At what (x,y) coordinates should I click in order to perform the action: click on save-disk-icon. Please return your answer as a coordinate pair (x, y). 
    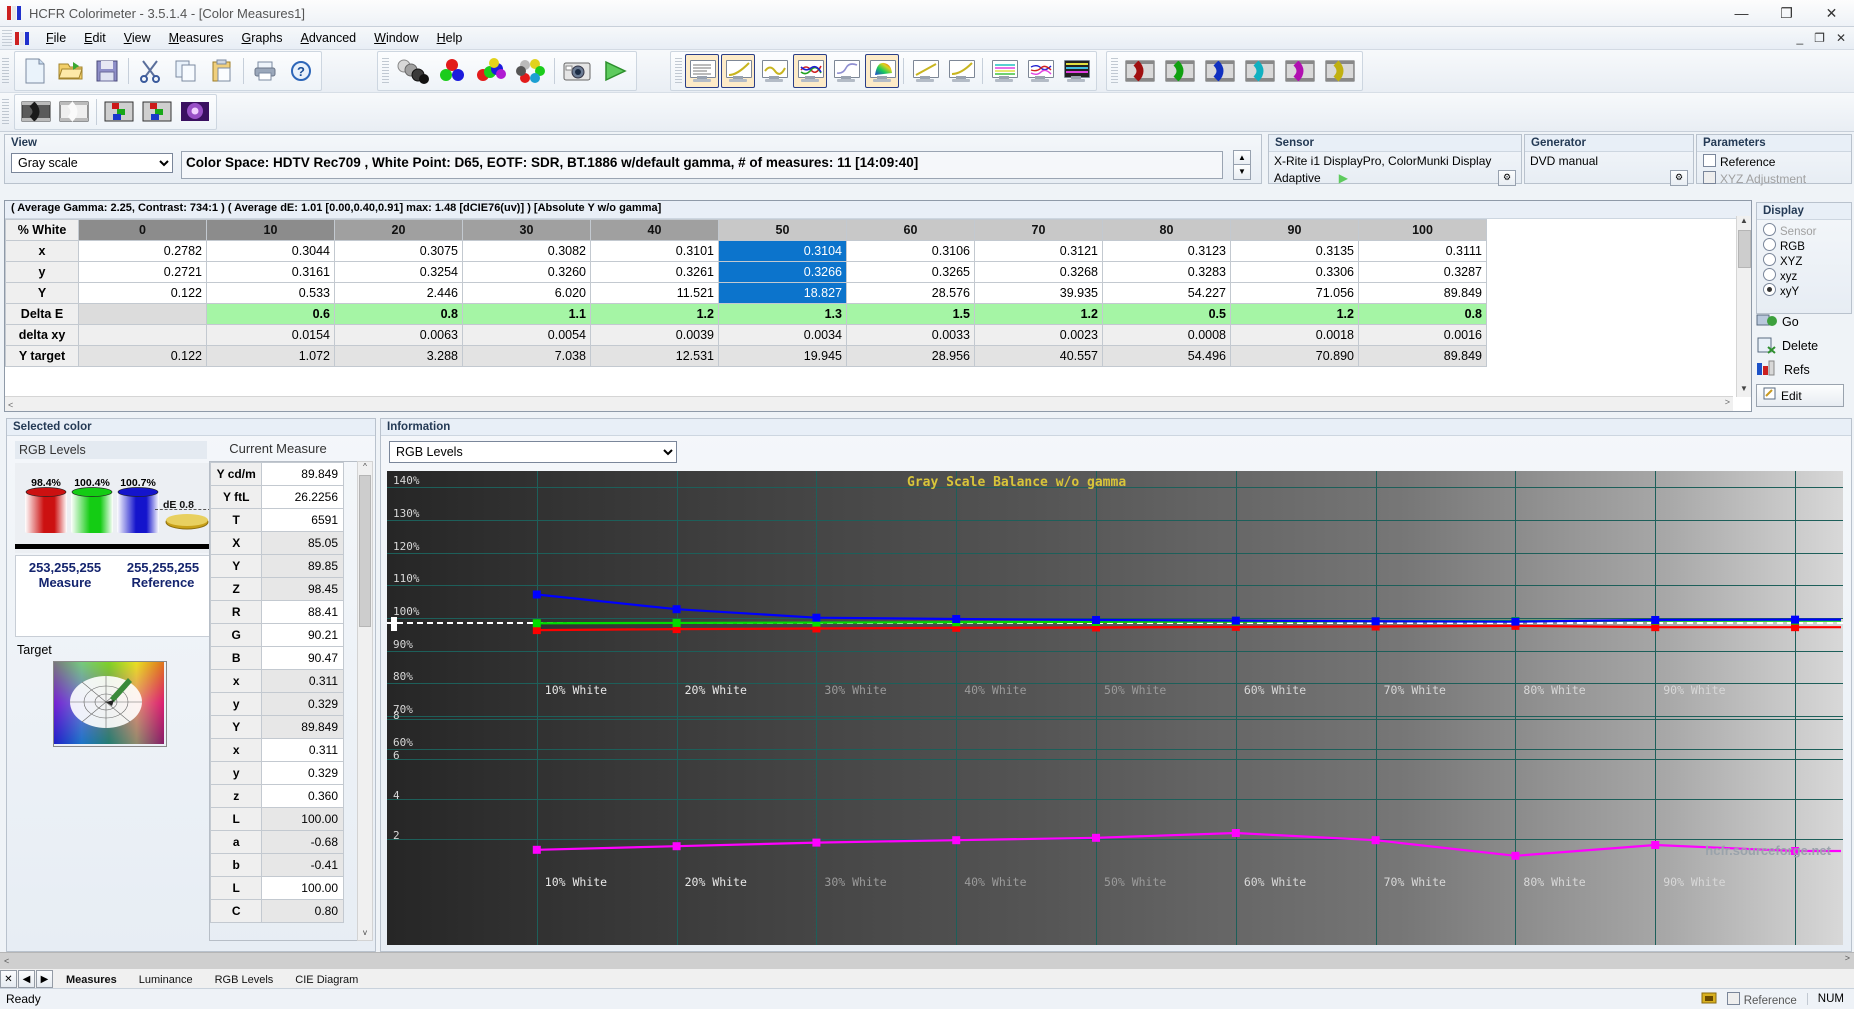
    Looking at the image, I should click on (107, 71).